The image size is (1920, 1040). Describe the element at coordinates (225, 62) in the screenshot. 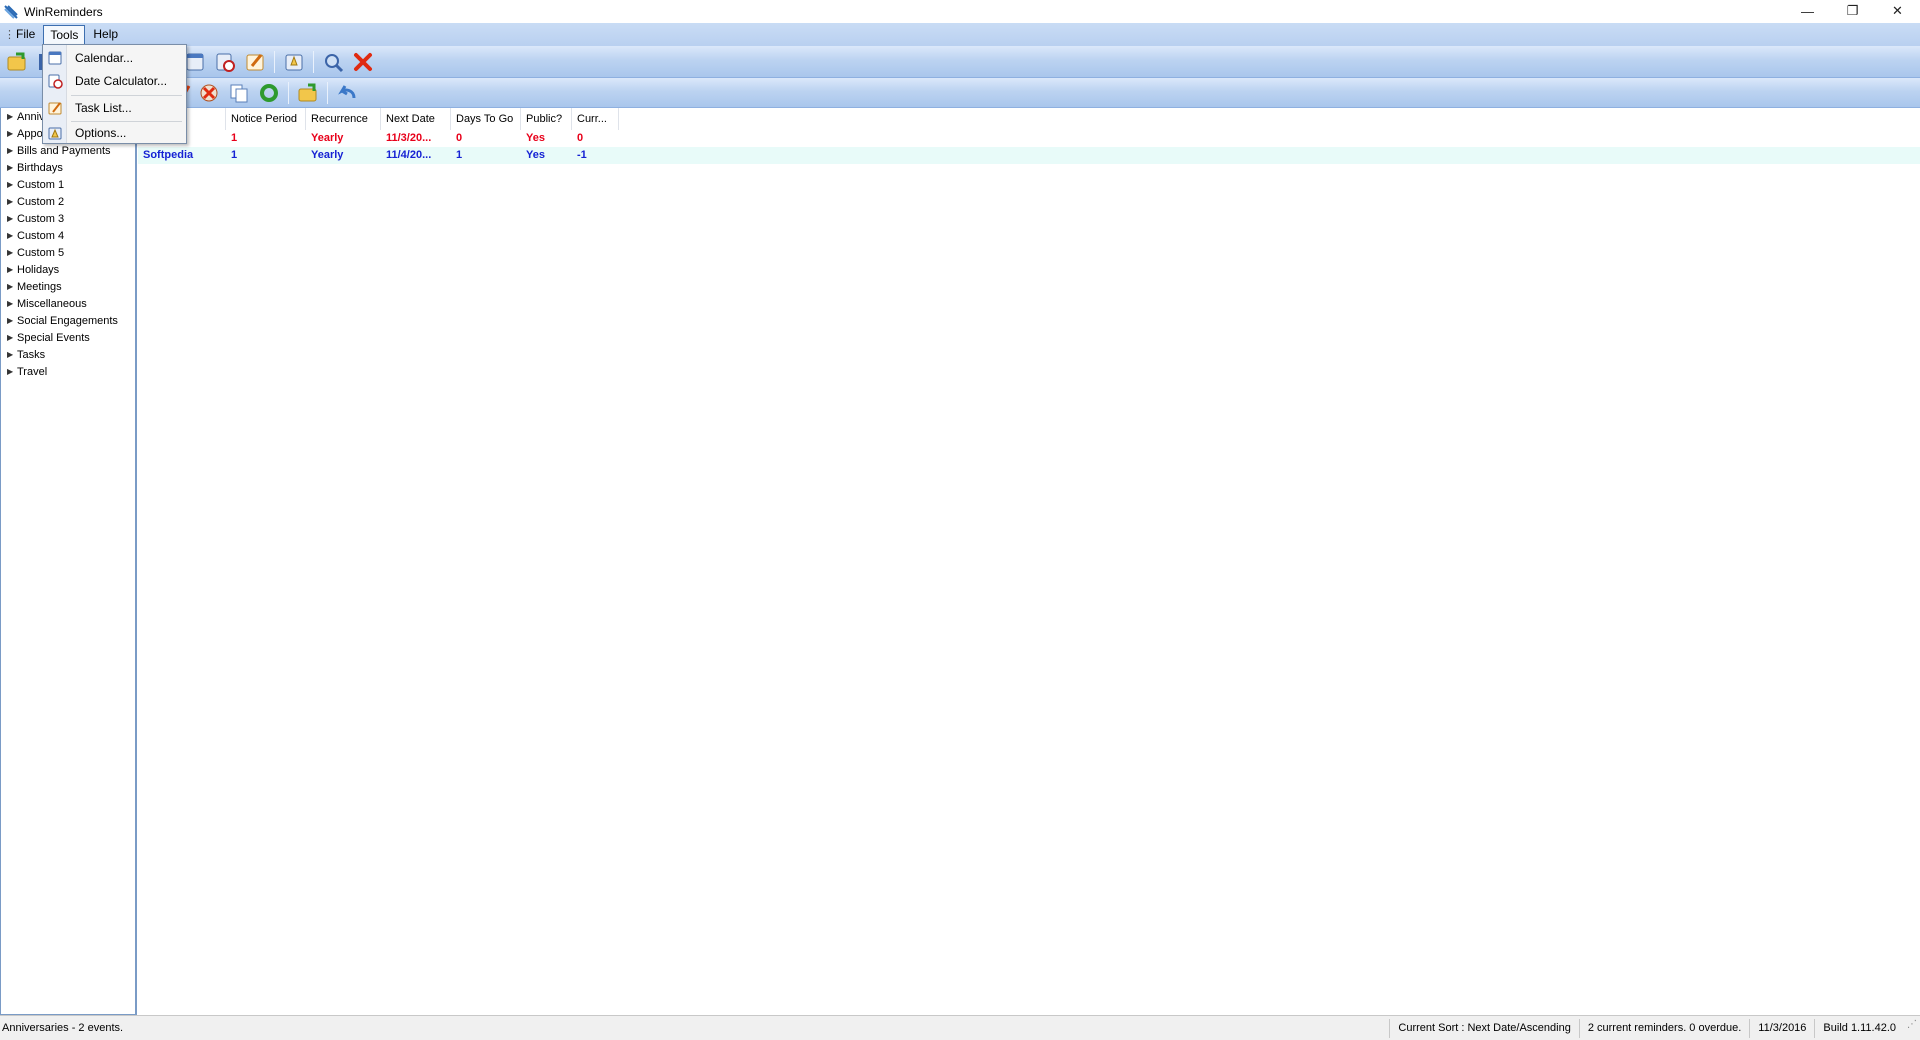

I see `view-date-calculator-icon` at that location.